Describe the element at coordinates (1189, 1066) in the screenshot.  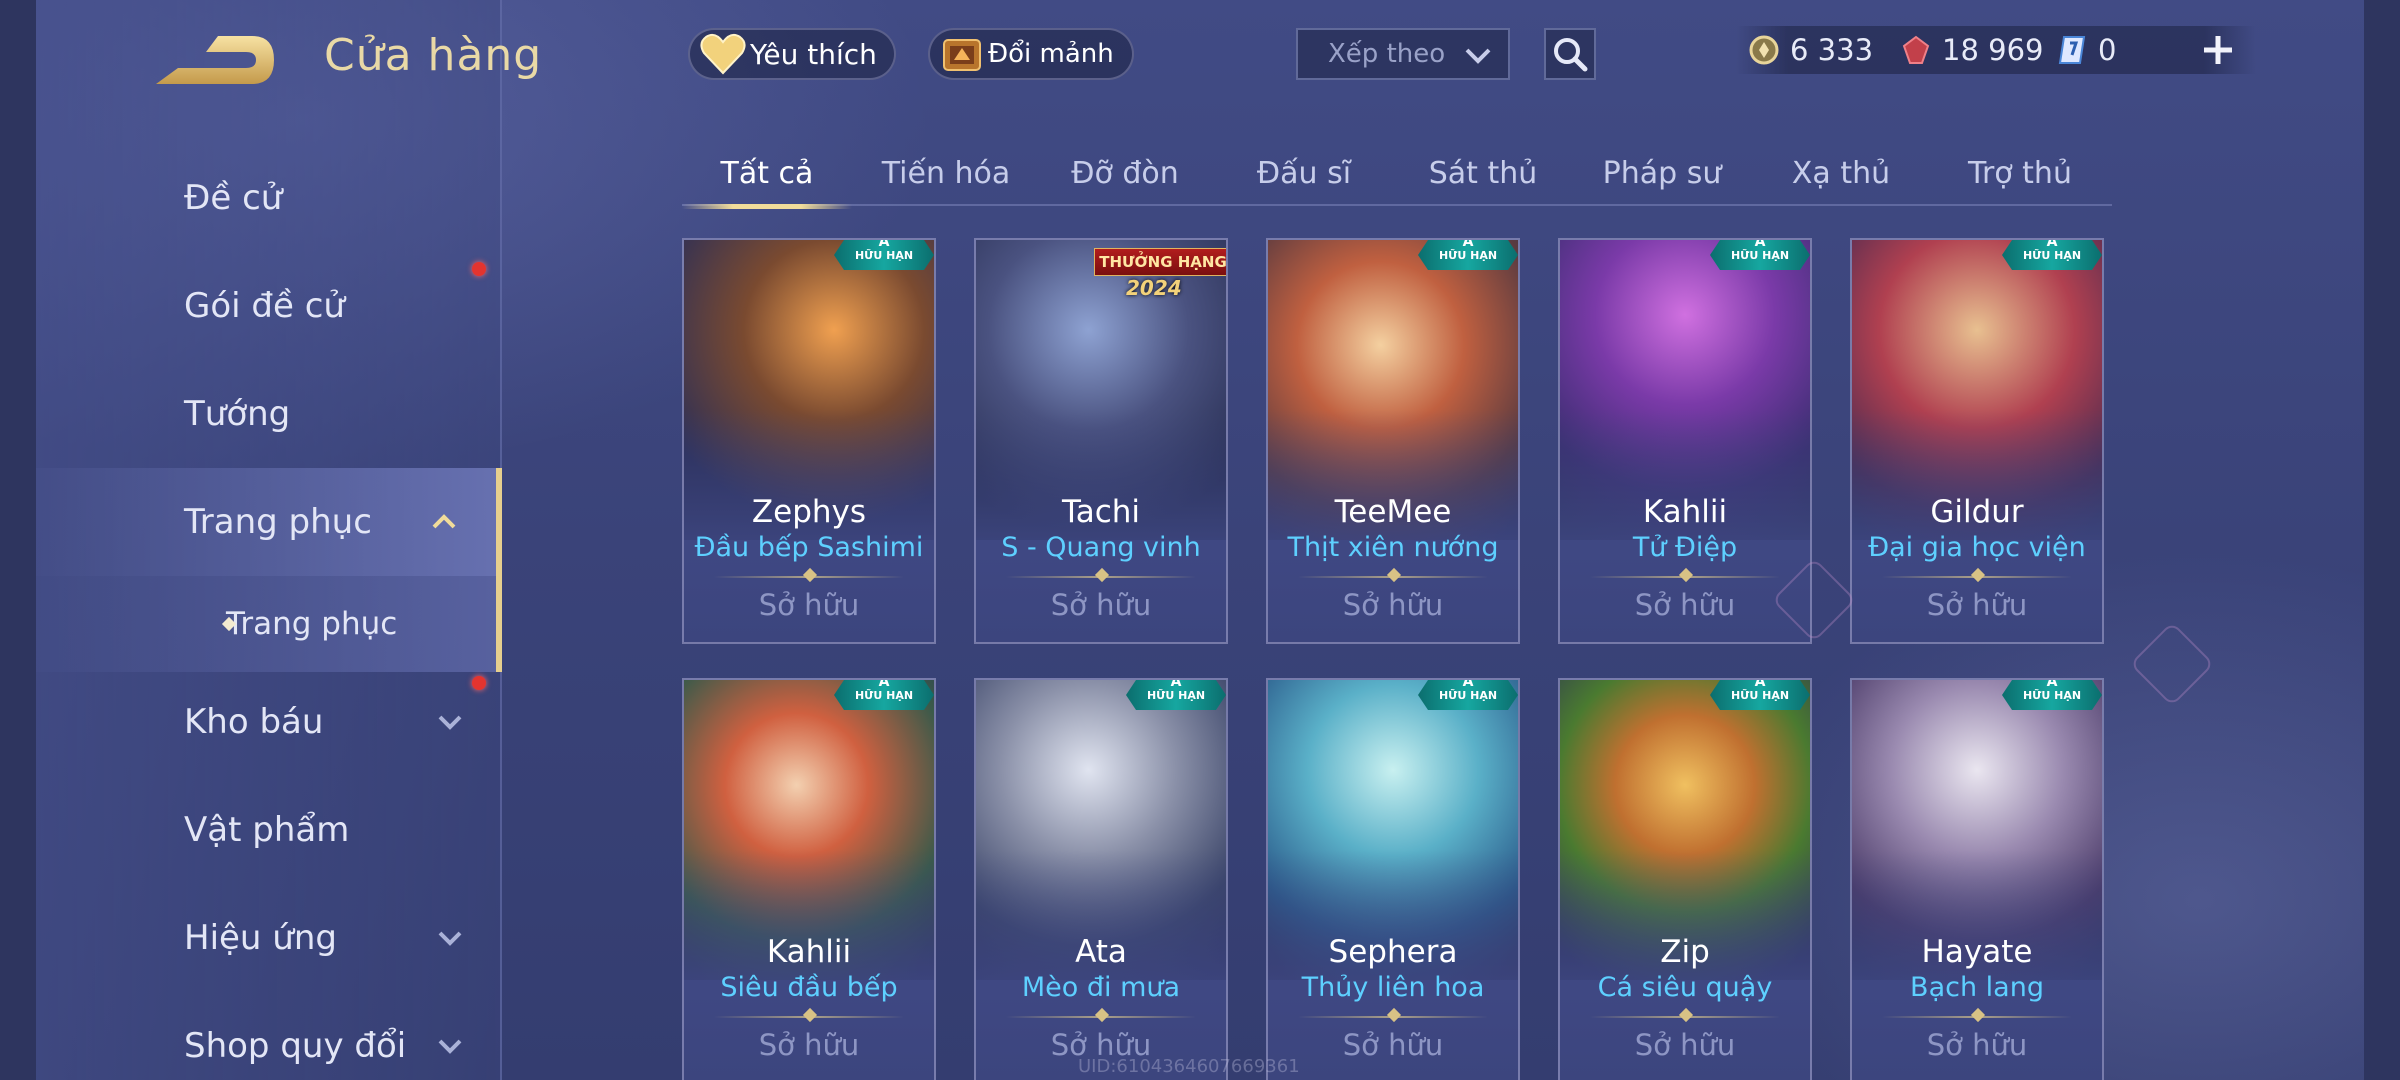
I see `uid-watermark: UID:6104364607669361` at that location.